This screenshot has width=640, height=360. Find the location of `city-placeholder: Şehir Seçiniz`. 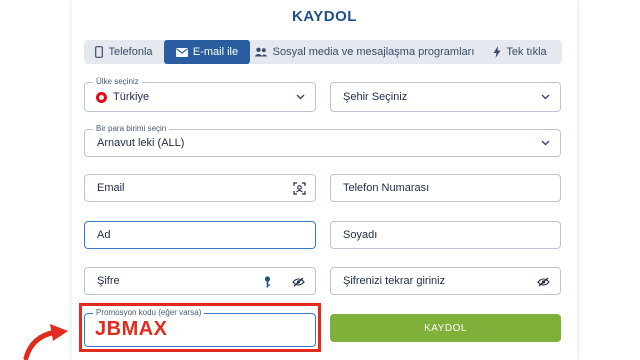

city-placeholder: Şehir Seçiniz is located at coordinates (375, 97).